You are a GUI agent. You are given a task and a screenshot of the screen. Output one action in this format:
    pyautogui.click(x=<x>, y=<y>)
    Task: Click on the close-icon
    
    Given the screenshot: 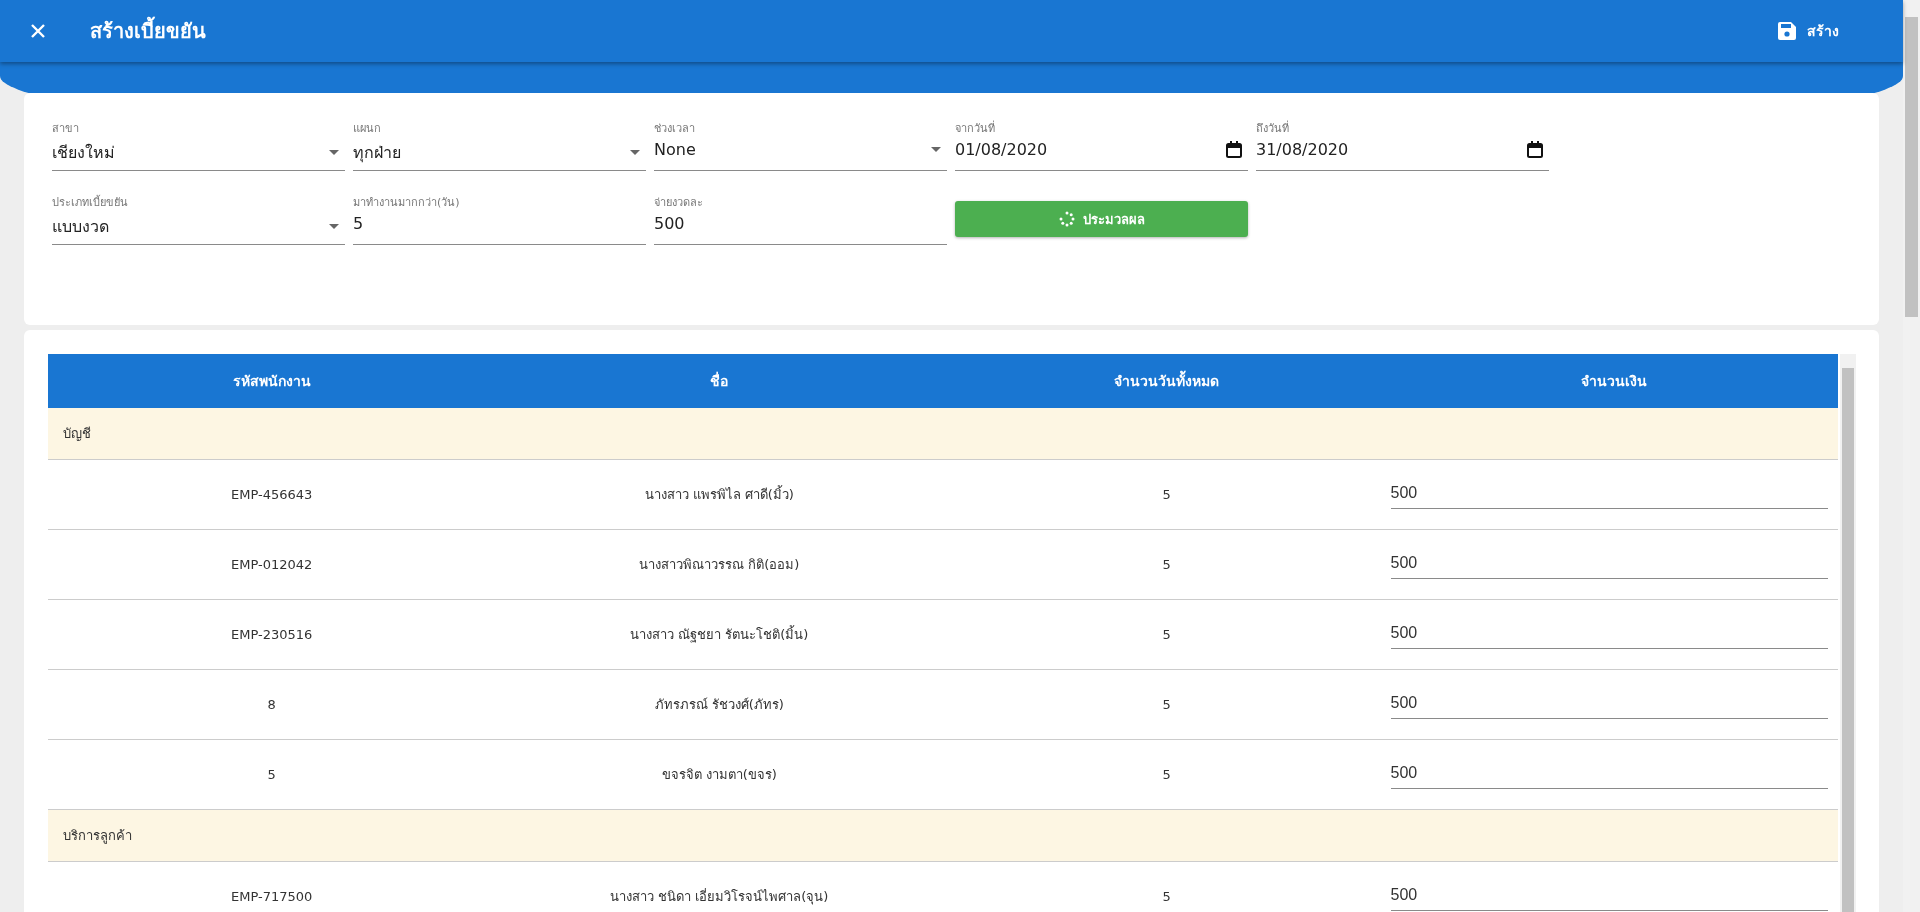 What is the action you would take?
    pyautogui.click(x=38, y=31)
    